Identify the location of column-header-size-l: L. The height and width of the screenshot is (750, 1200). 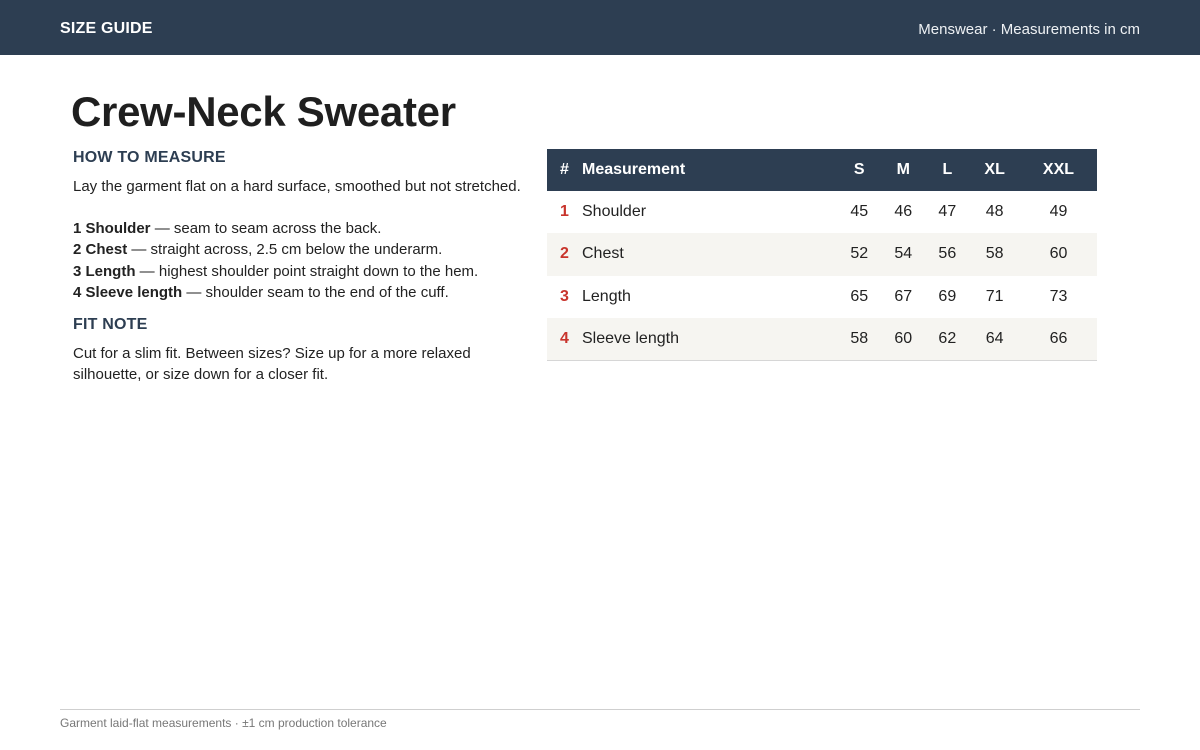
(947, 170).